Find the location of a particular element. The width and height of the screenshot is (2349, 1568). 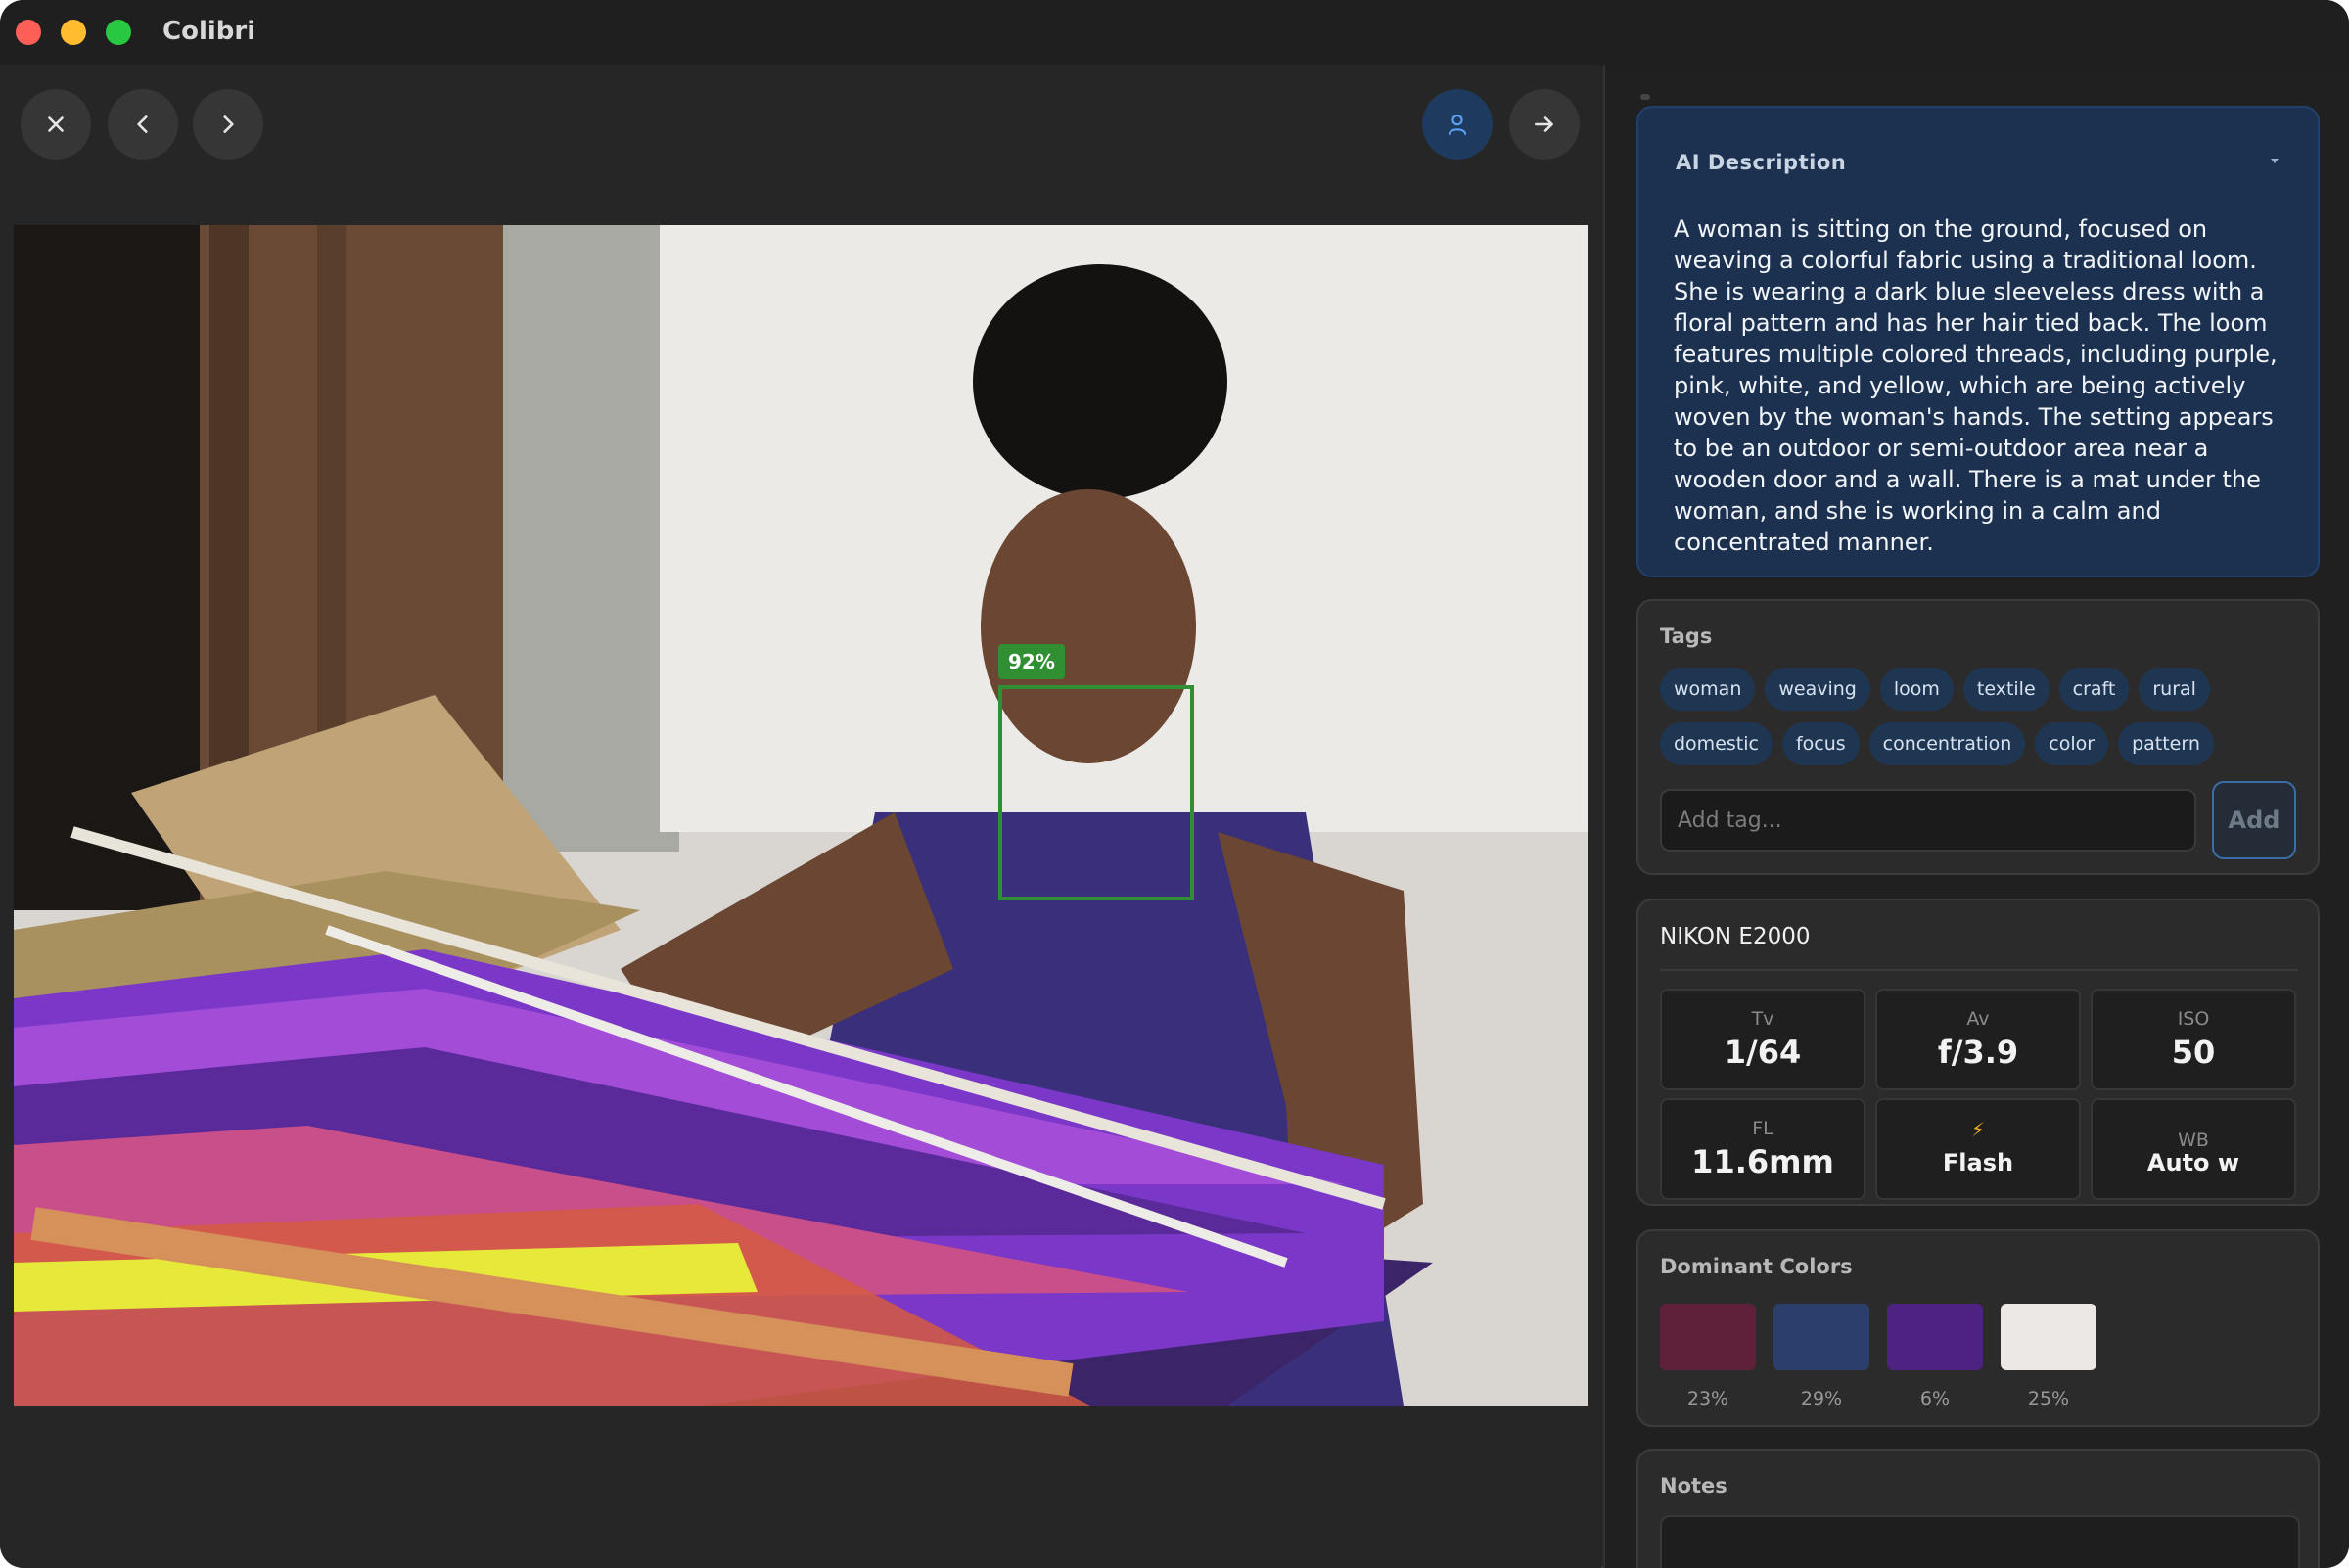

chevron-right-icon is located at coordinates (228, 124).